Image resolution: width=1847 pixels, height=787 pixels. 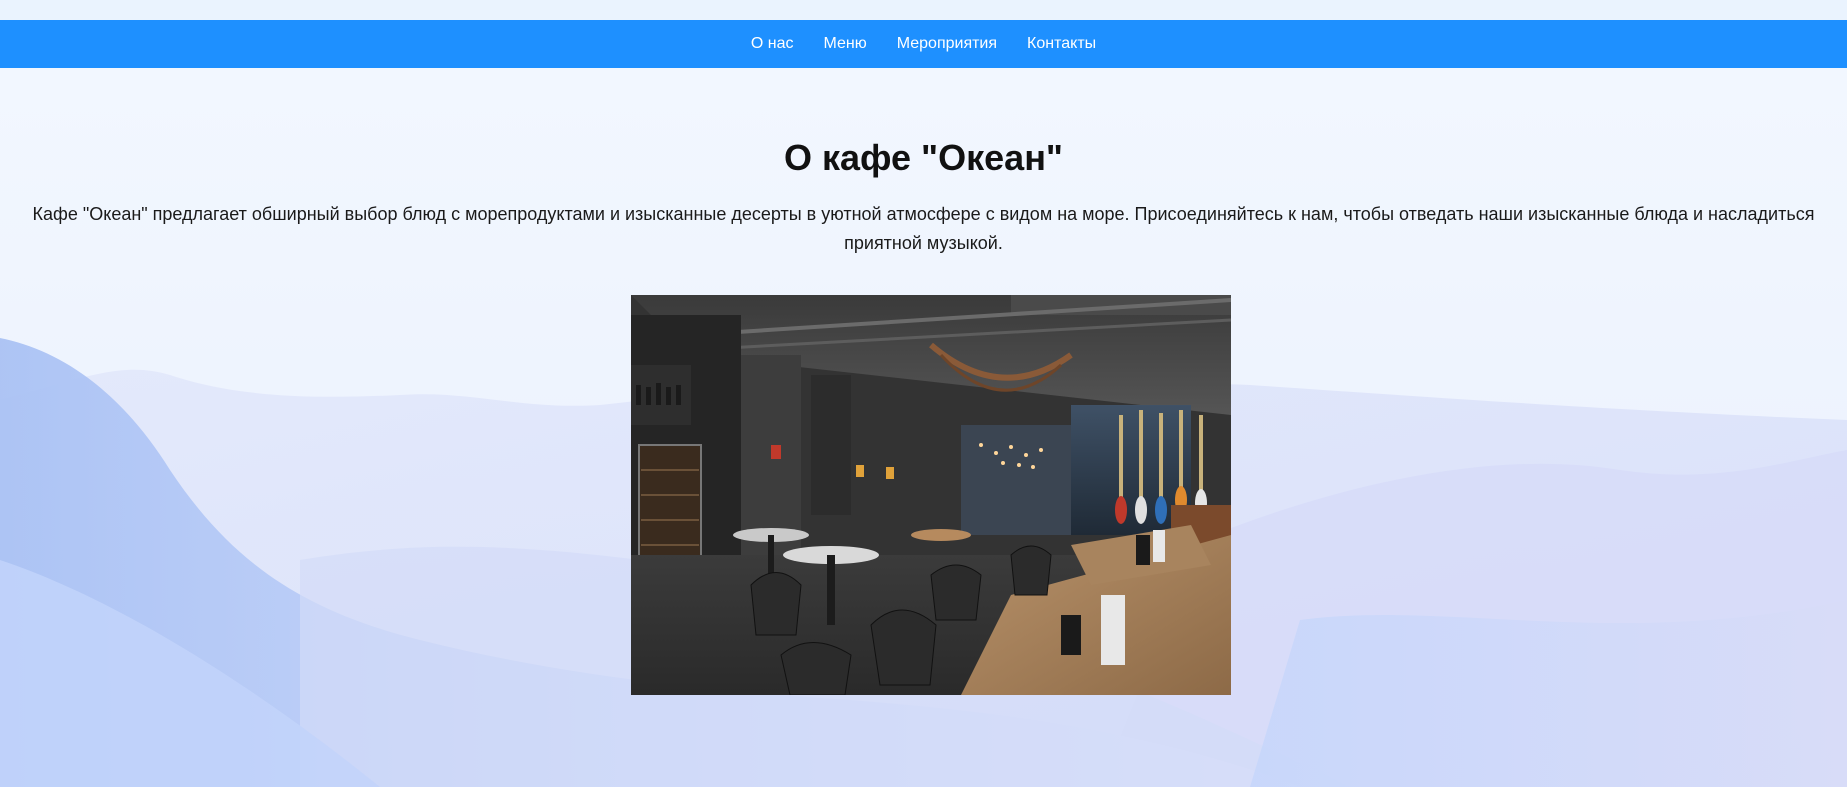 I want to click on top-strip, so click(x=923, y=10).